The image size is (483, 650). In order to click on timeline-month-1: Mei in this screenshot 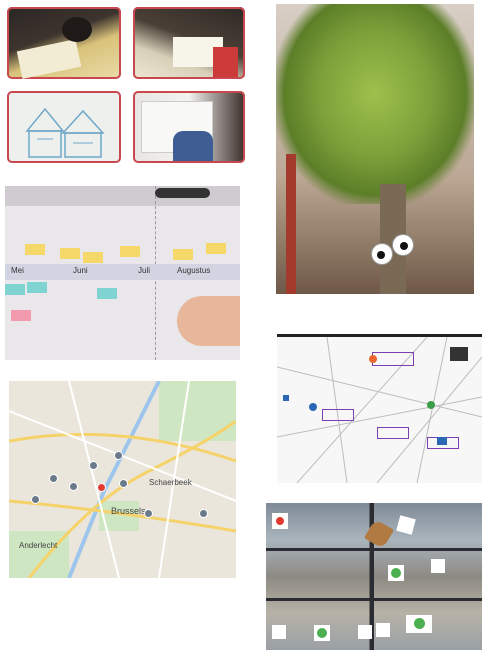, I will do `click(17, 270)`.